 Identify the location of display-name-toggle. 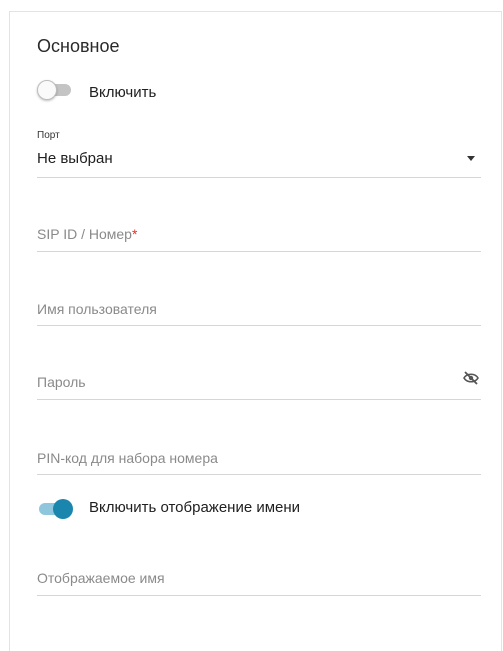
(55, 509).